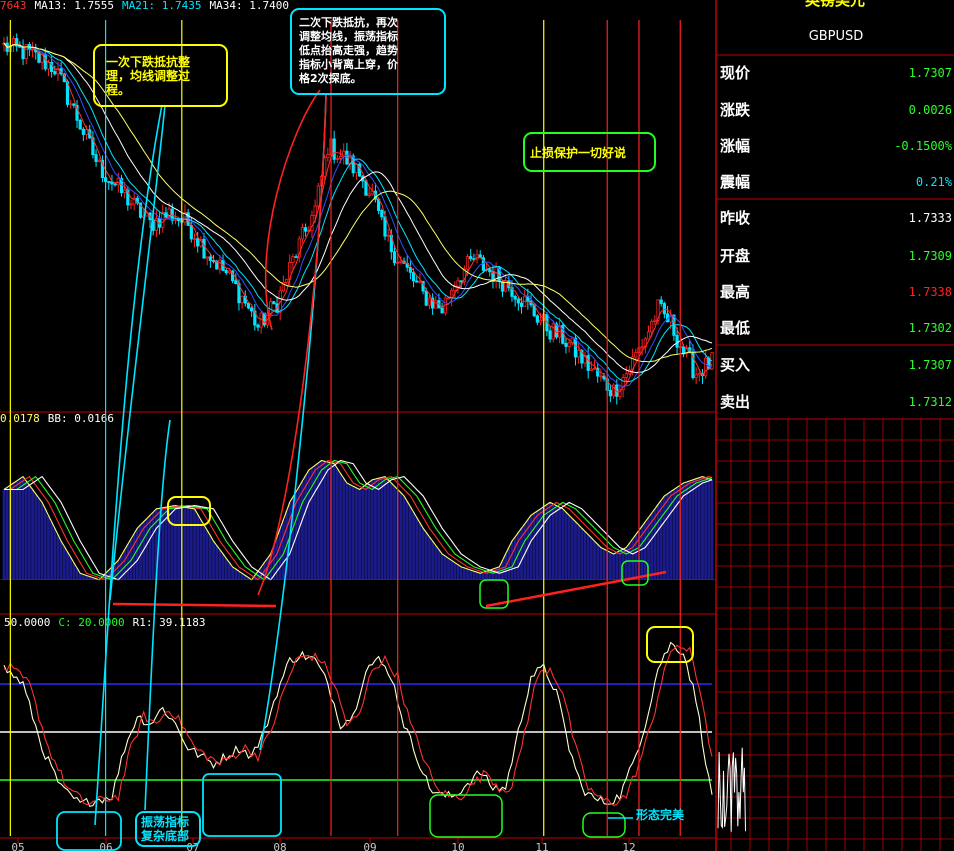 This screenshot has width=954, height=851. I want to click on legend-item: MA21: 1.7435, so click(161, 6).